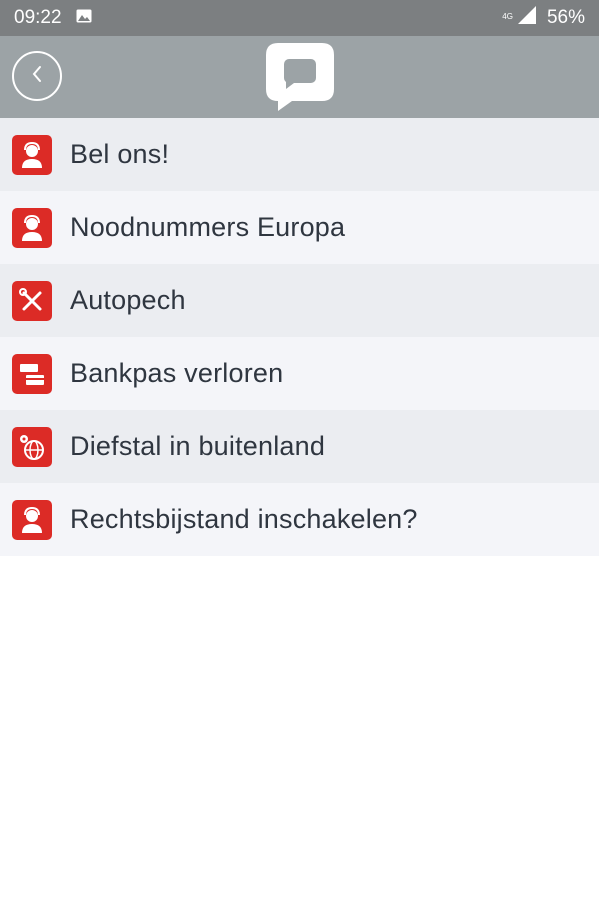 This screenshot has width=599, height=900. I want to click on menu-item-label: Diefstal in buitenland, so click(198, 446).